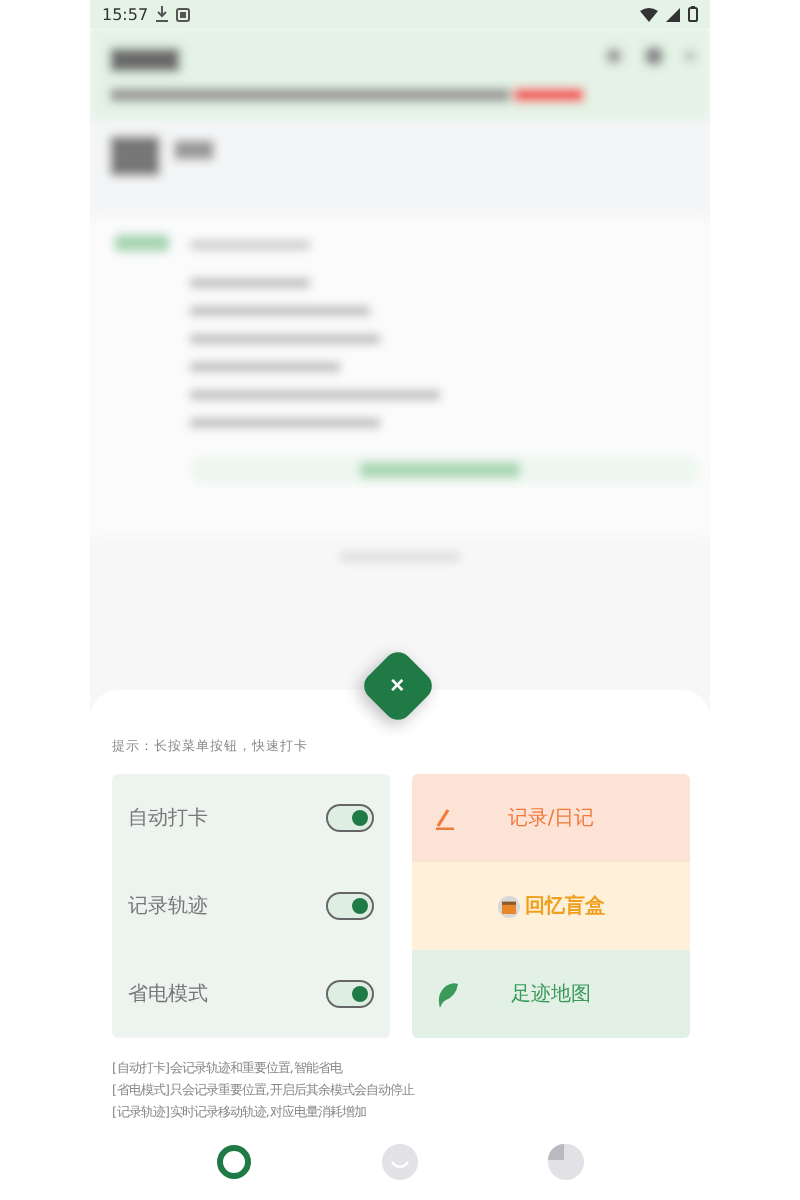 Image resolution: width=800 pixels, height=1200 pixels. I want to click on action-tile: 记录/日记, so click(551, 818).